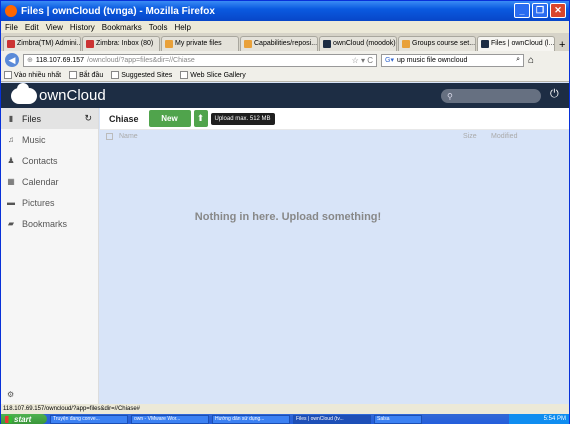 This screenshot has width=570, height=424. I want to click on menu-file: File, so click(11, 27).